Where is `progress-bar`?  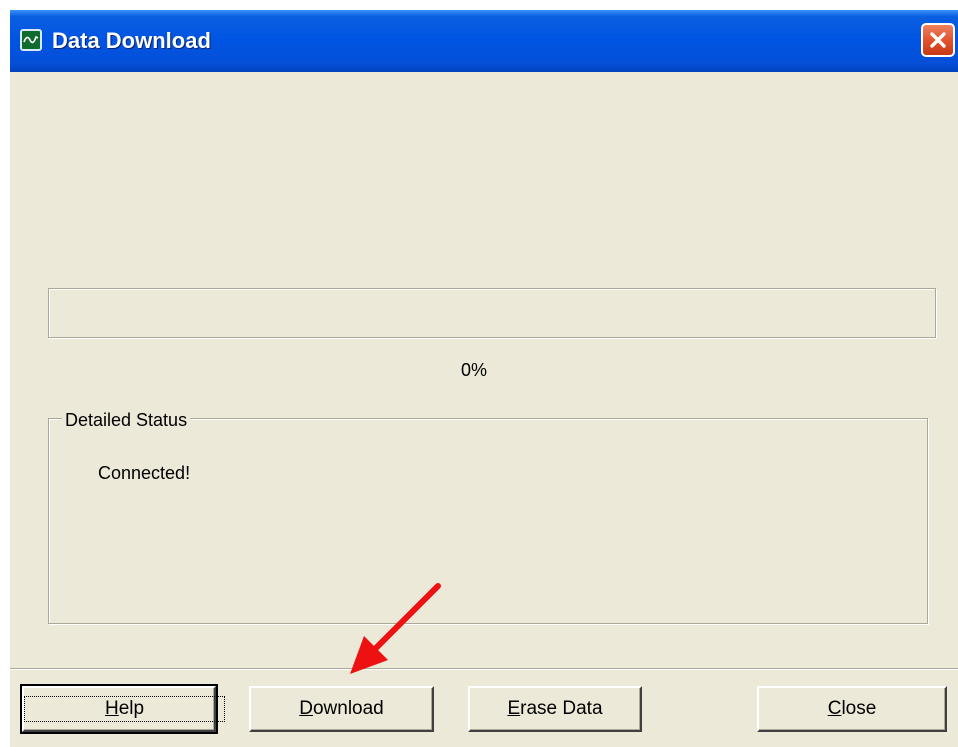 progress-bar is located at coordinates (492, 313).